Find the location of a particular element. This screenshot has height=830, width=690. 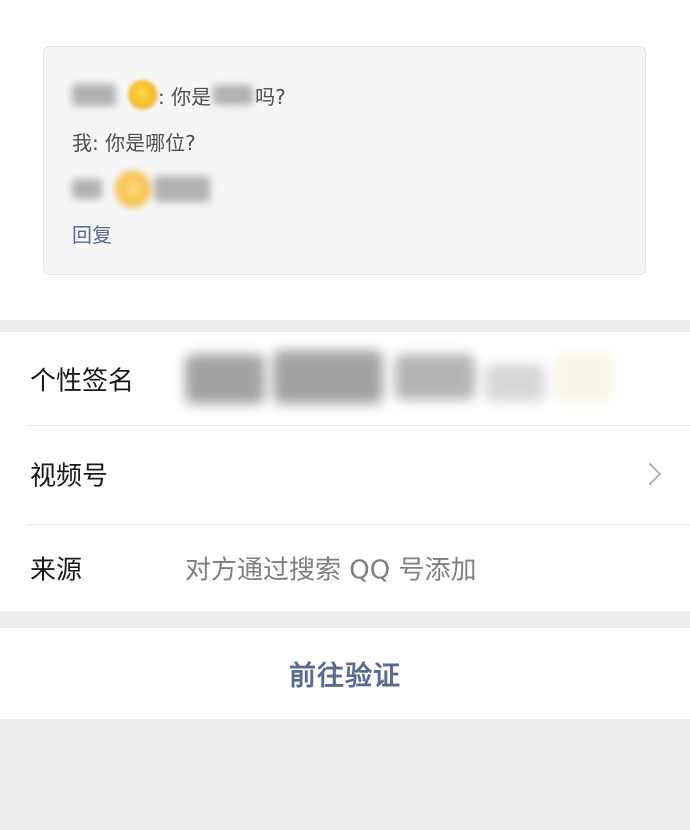

row-divider is located at coordinates (359, 425).